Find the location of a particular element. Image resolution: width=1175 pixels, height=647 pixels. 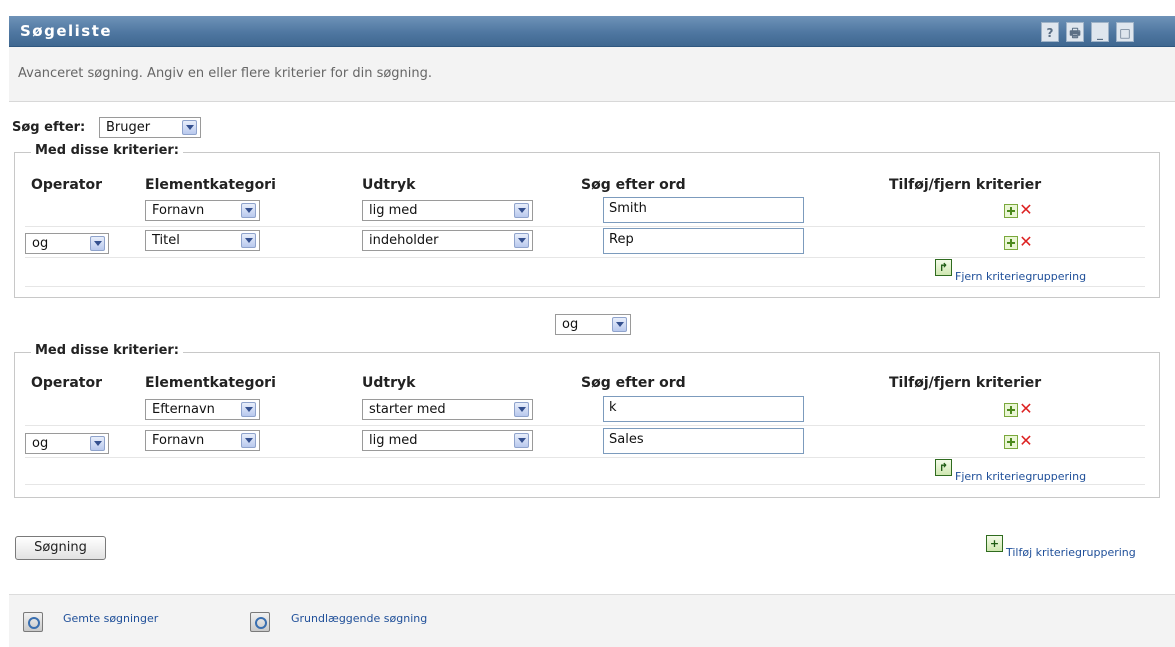

group-connector-value: og is located at coordinates (570, 324).